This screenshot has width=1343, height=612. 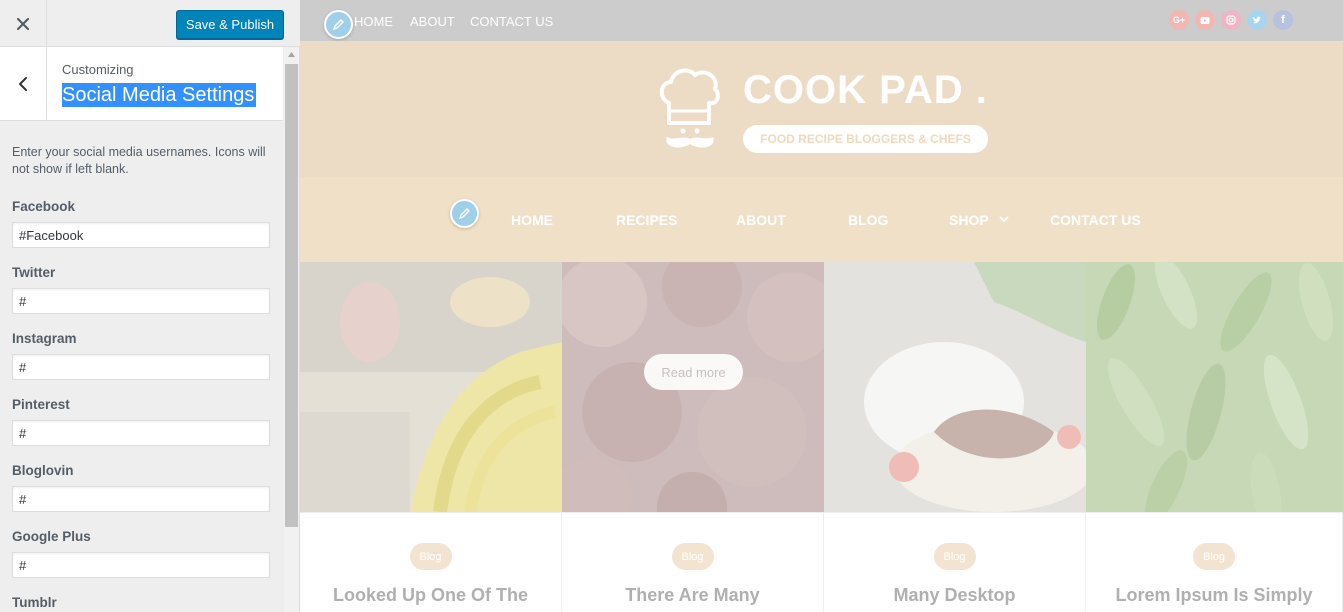 What do you see at coordinates (34, 602) in the screenshot?
I see `tumblr-label: Tumblr` at bounding box center [34, 602].